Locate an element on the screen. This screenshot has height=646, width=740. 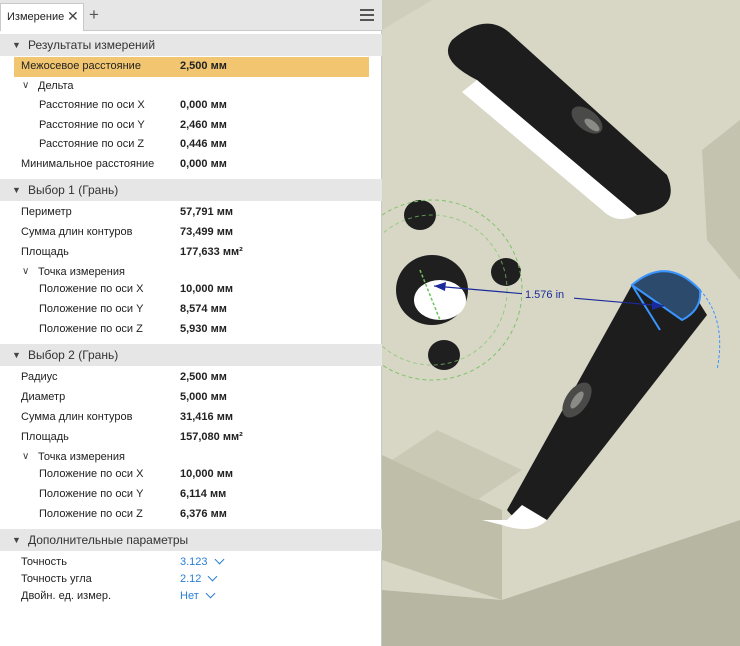
section-sel2-header: ▼ Выбор 2 (Грань) is located at coordinates (191, 355).